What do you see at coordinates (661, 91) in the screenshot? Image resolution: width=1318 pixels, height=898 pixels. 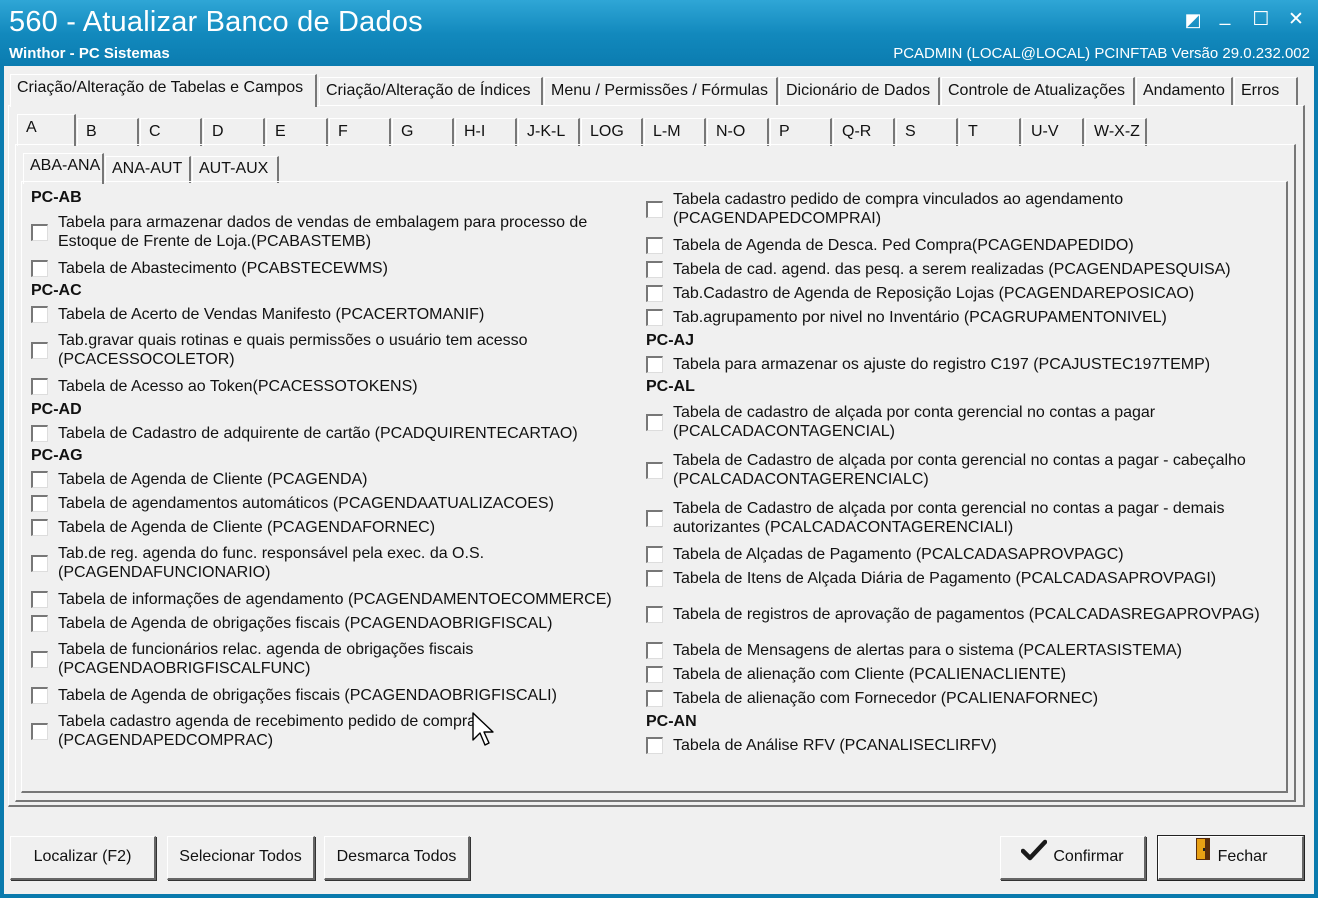 I see `tab-menu-permissoes: Menu / Permissões / Fórmulas` at bounding box center [661, 91].